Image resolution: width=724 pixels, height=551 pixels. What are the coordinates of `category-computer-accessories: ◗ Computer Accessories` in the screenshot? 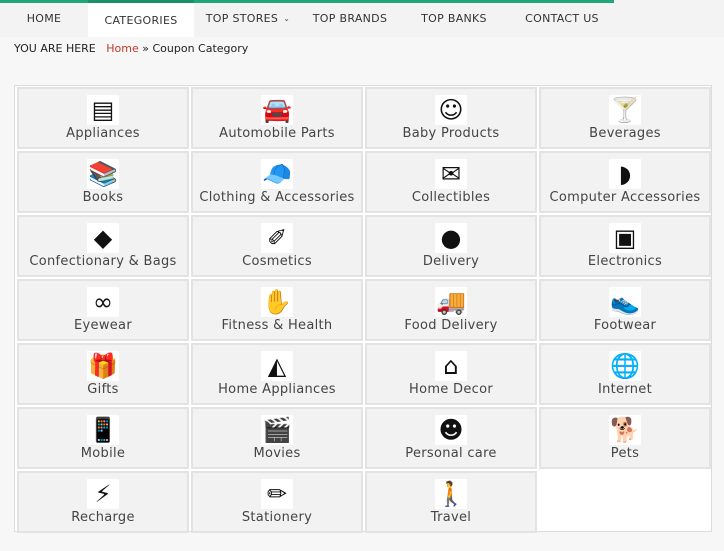 It's located at (625, 182).